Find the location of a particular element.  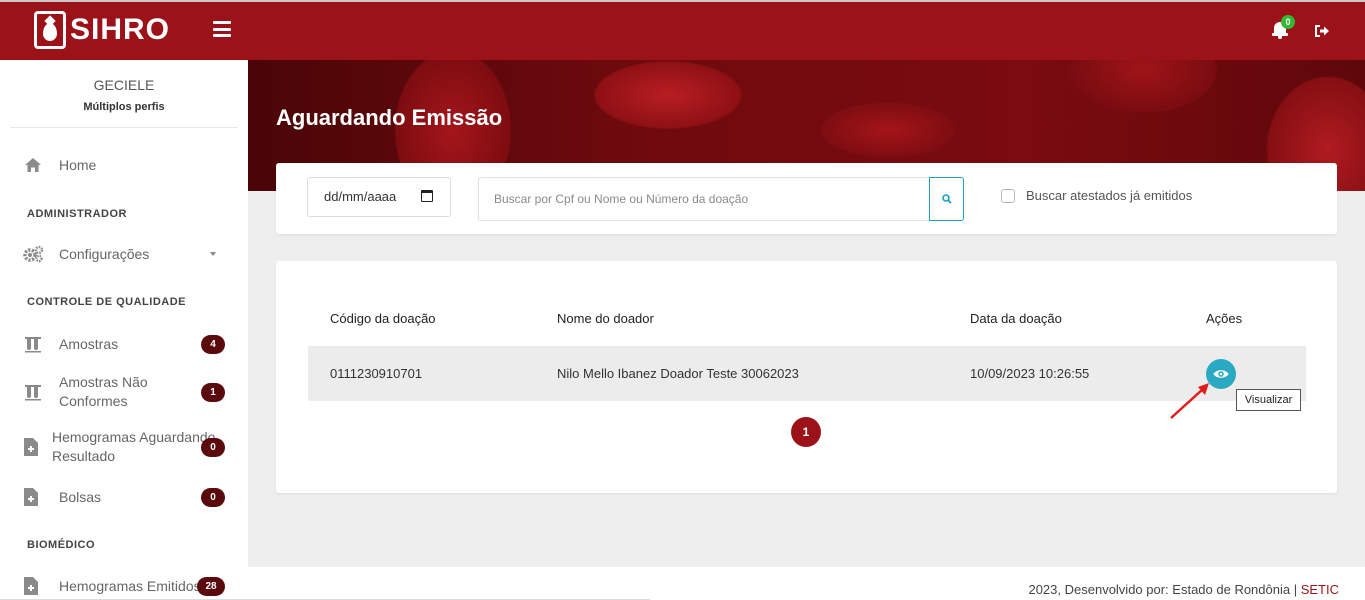

sidebar-item-hemogramas-emitidos: Hemogramas Emitidos 28 is located at coordinates (124, 586).